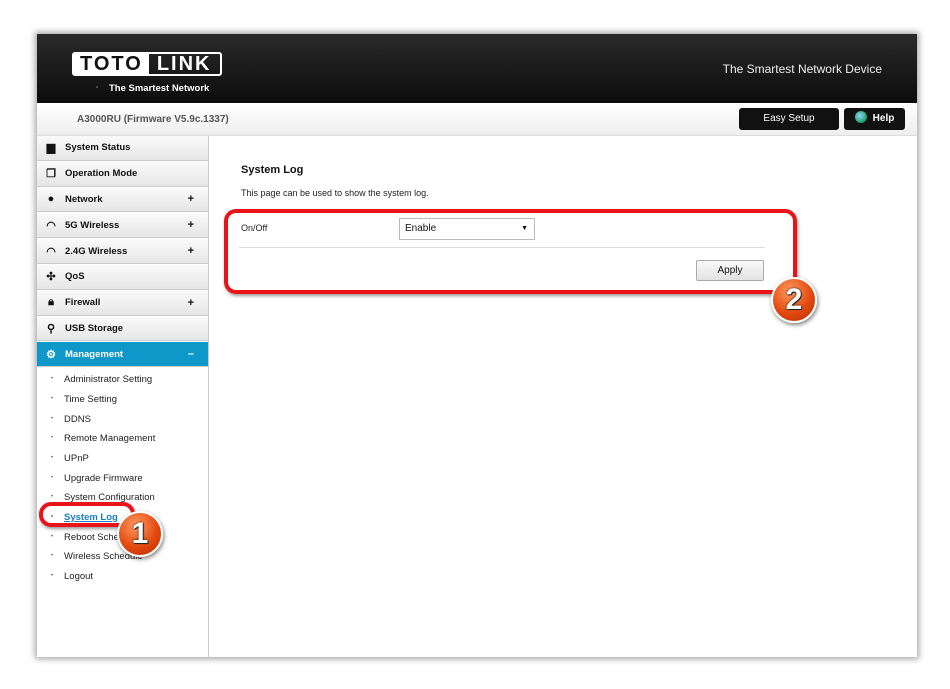 The width and height of the screenshot is (950, 689). Describe the element at coordinates (883, 118) in the screenshot. I see `help-label: Help` at that location.